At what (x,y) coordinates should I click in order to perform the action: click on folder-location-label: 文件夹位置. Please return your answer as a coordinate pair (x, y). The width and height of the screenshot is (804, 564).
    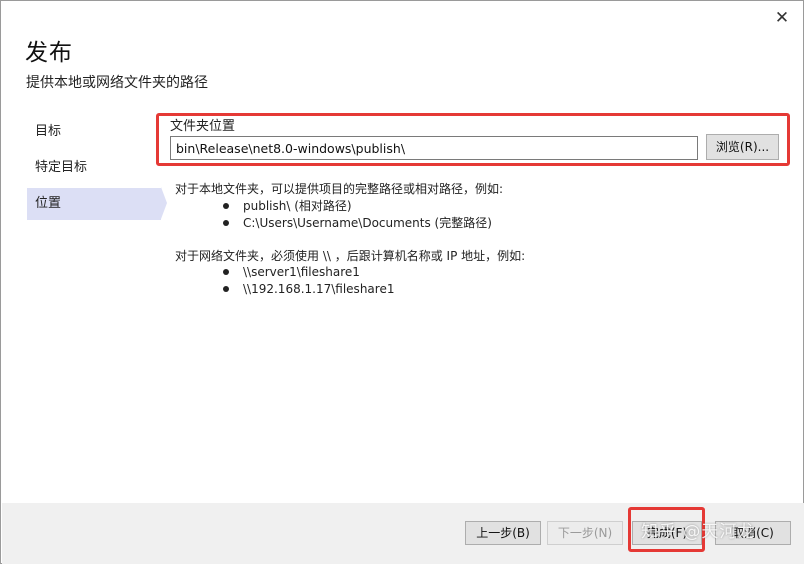
    Looking at the image, I should click on (203, 126).